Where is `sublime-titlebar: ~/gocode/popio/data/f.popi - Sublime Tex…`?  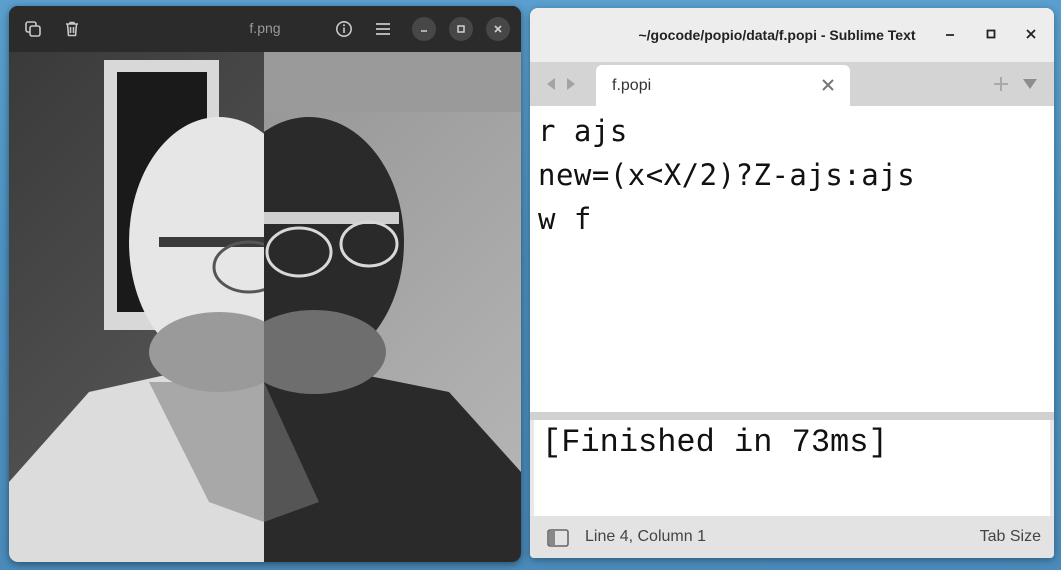
sublime-titlebar: ~/gocode/popio/data/f.popi - Sublime Tex… is located at coordinates (792, 35).